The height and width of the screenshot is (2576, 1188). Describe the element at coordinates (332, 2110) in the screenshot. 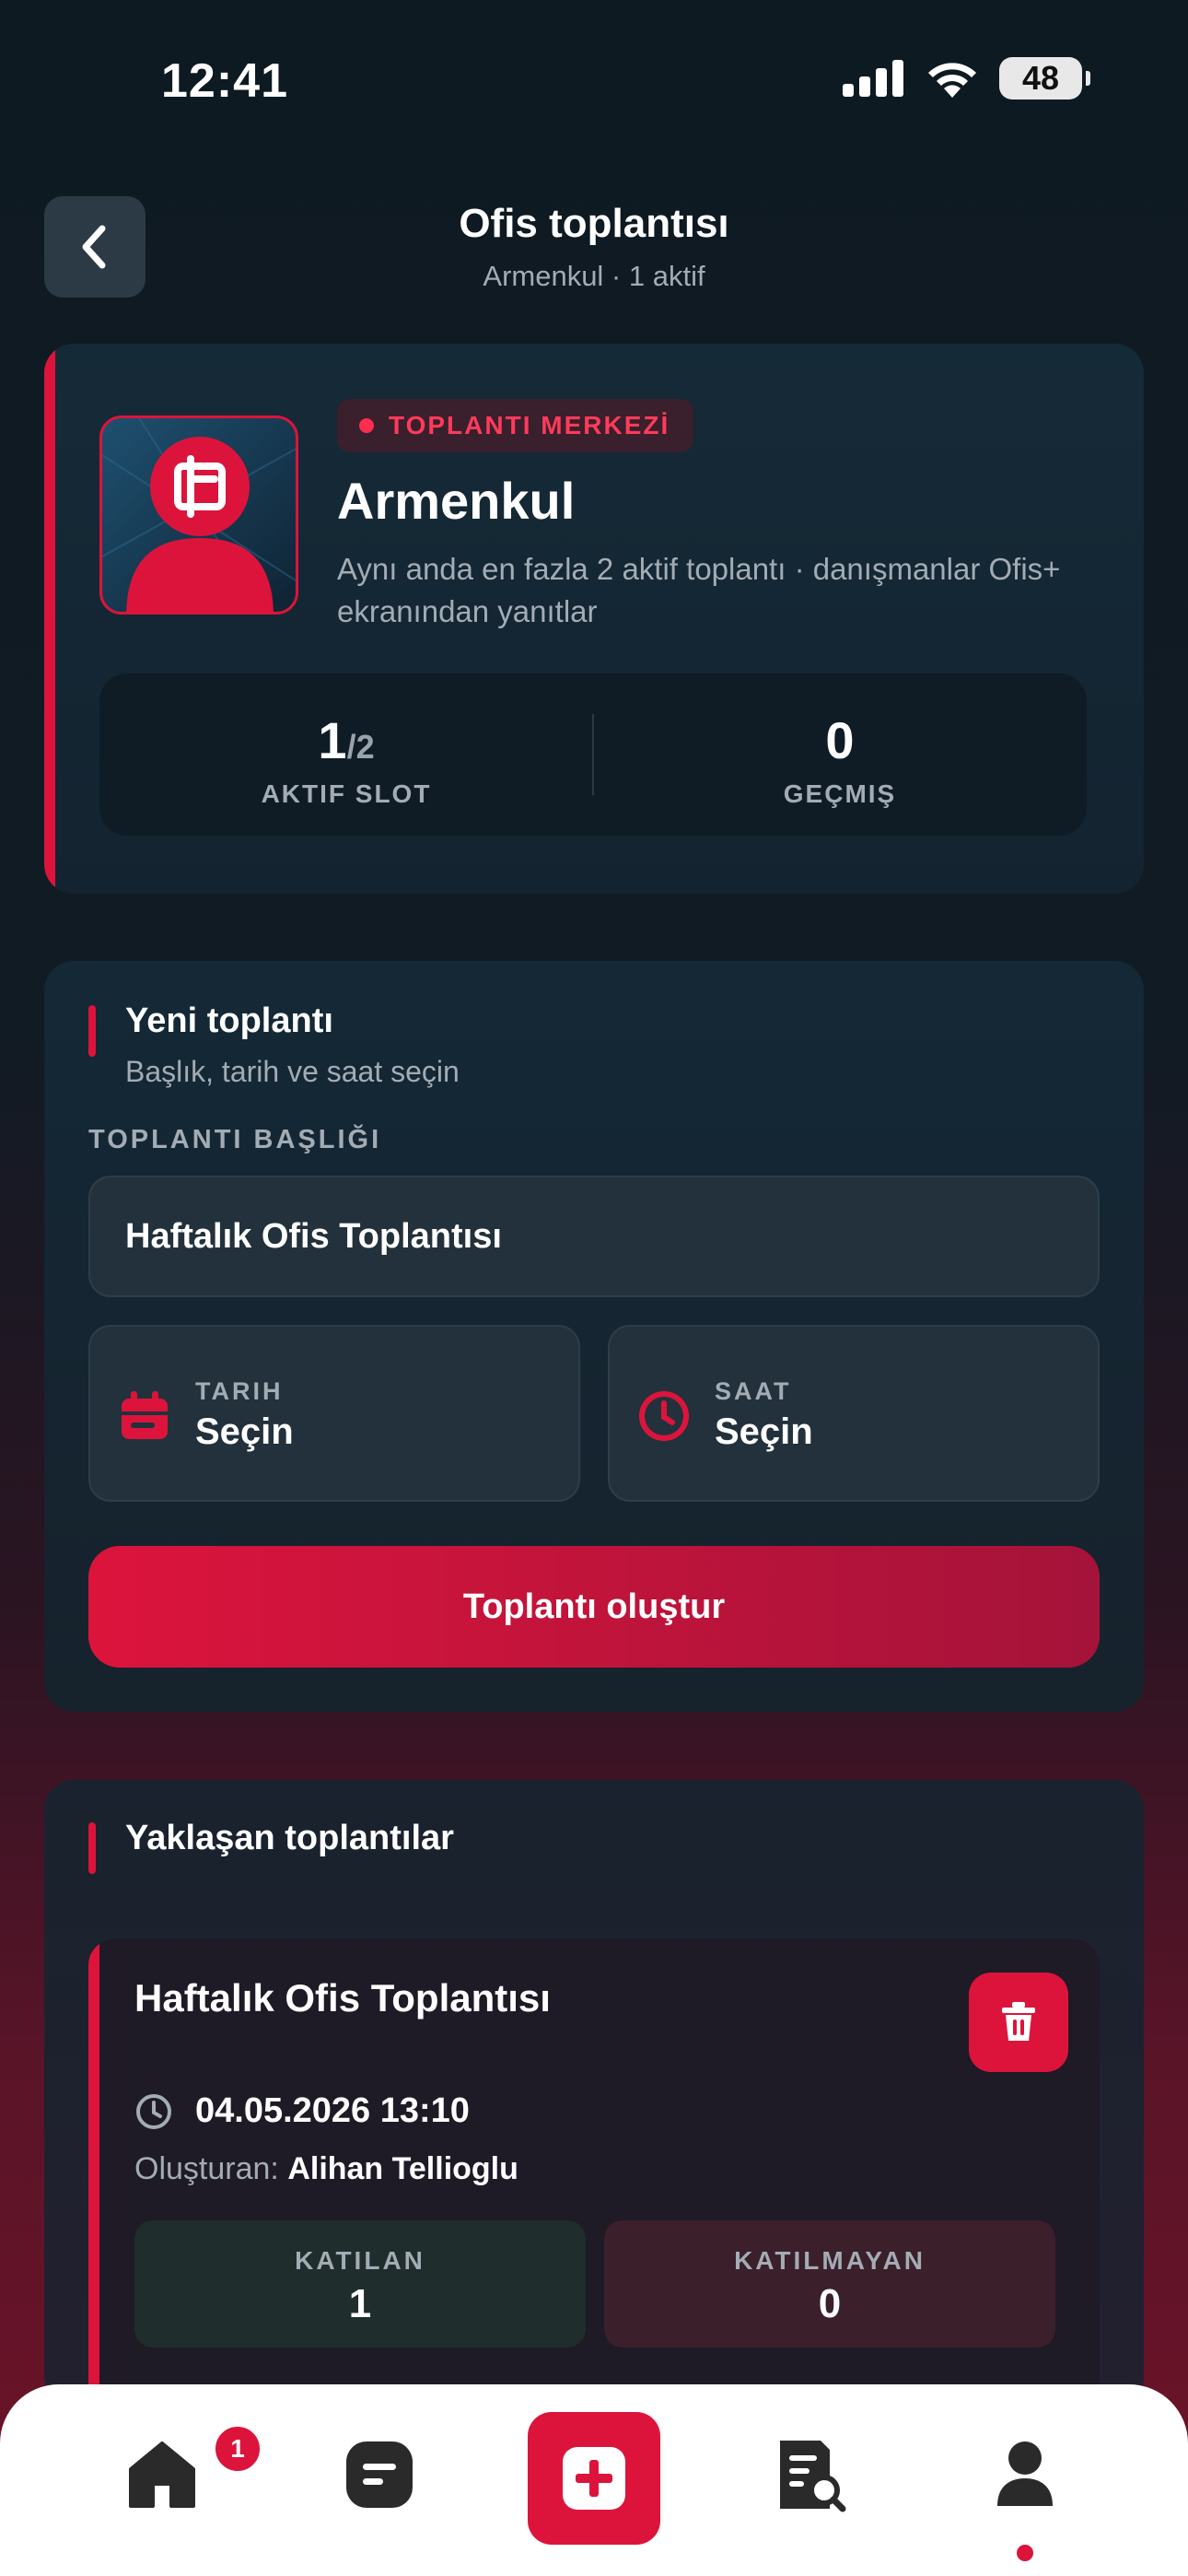

I see `meeting-datetime: 04.05.2026 13:10` at that location.